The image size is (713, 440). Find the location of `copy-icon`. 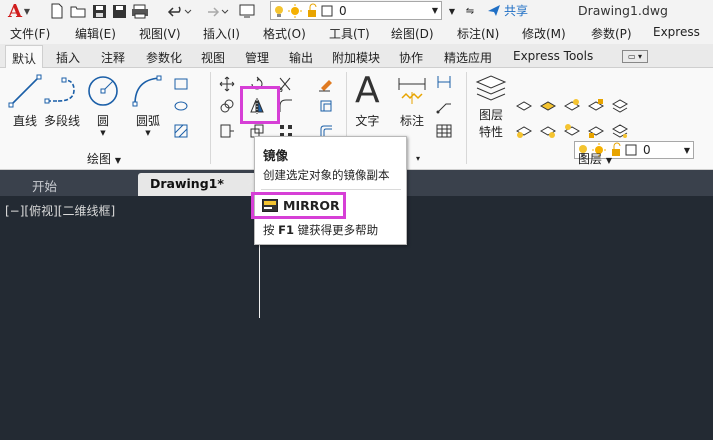

copy-icon is located at coordinates (227, 106).